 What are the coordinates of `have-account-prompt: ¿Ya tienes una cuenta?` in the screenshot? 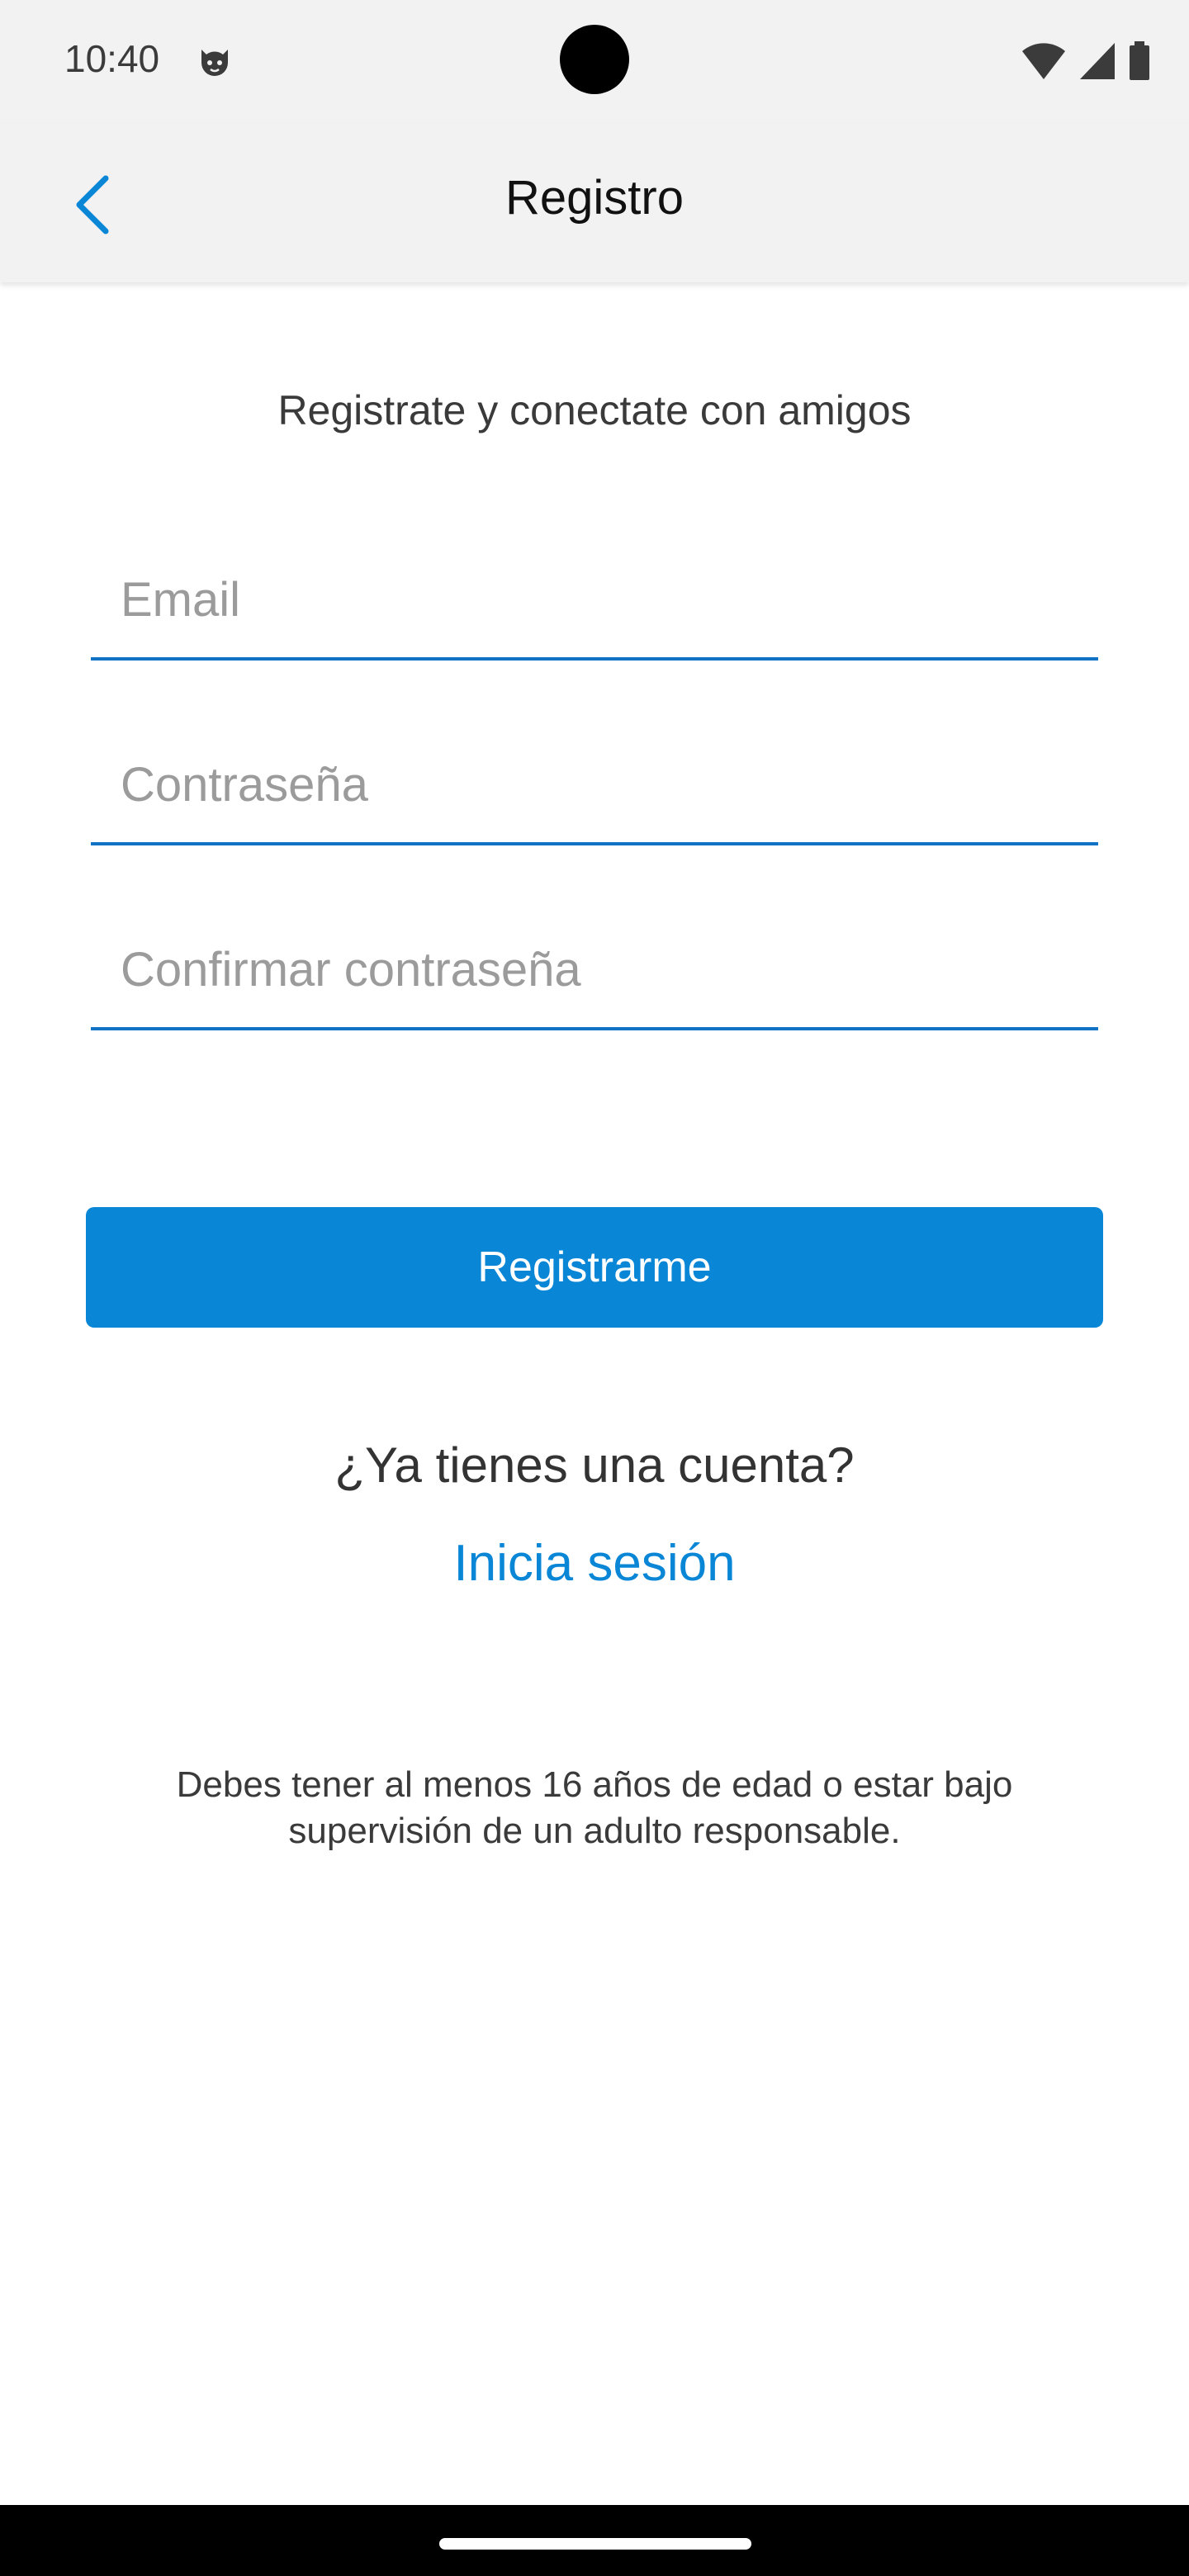 It's located at (594, 1465).